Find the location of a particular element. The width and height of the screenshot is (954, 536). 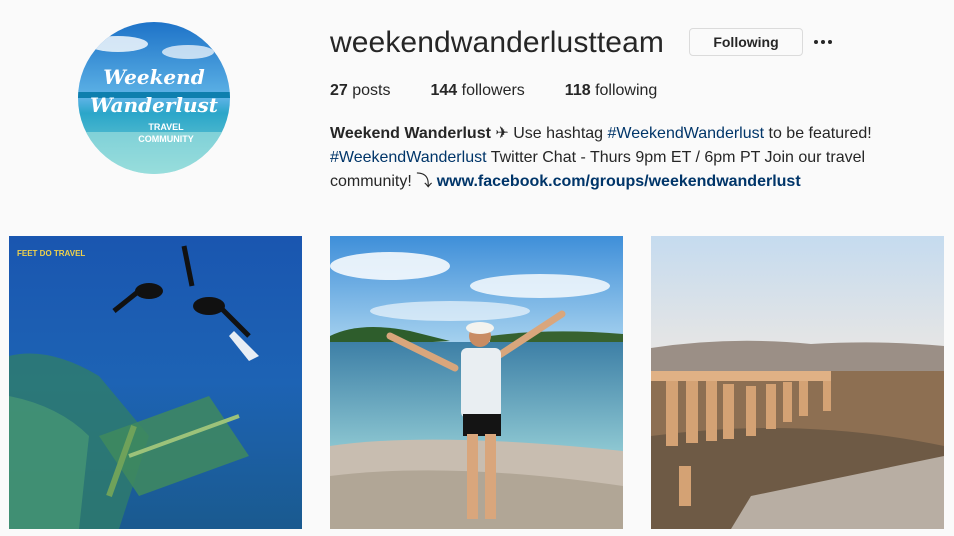

bio-text: to be featured! is located at coordinates (820, 133).